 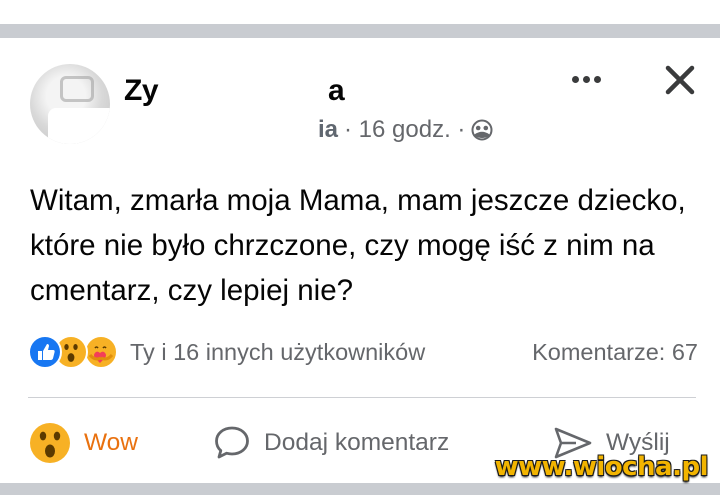 I want to click on reaction-icons, so click(x=75, y=352).